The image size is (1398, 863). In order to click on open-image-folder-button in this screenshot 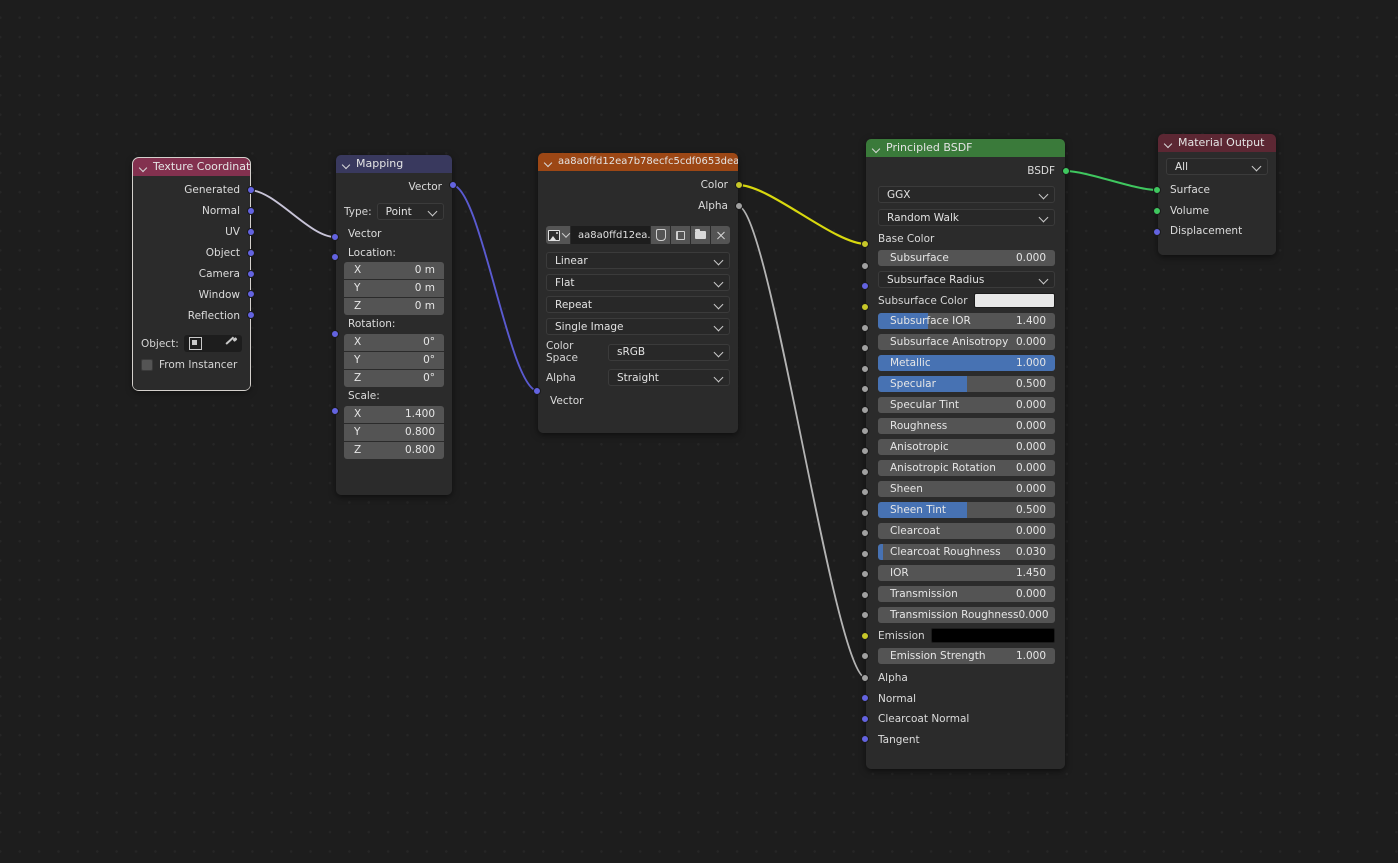, I will do `click(700, 235)`.